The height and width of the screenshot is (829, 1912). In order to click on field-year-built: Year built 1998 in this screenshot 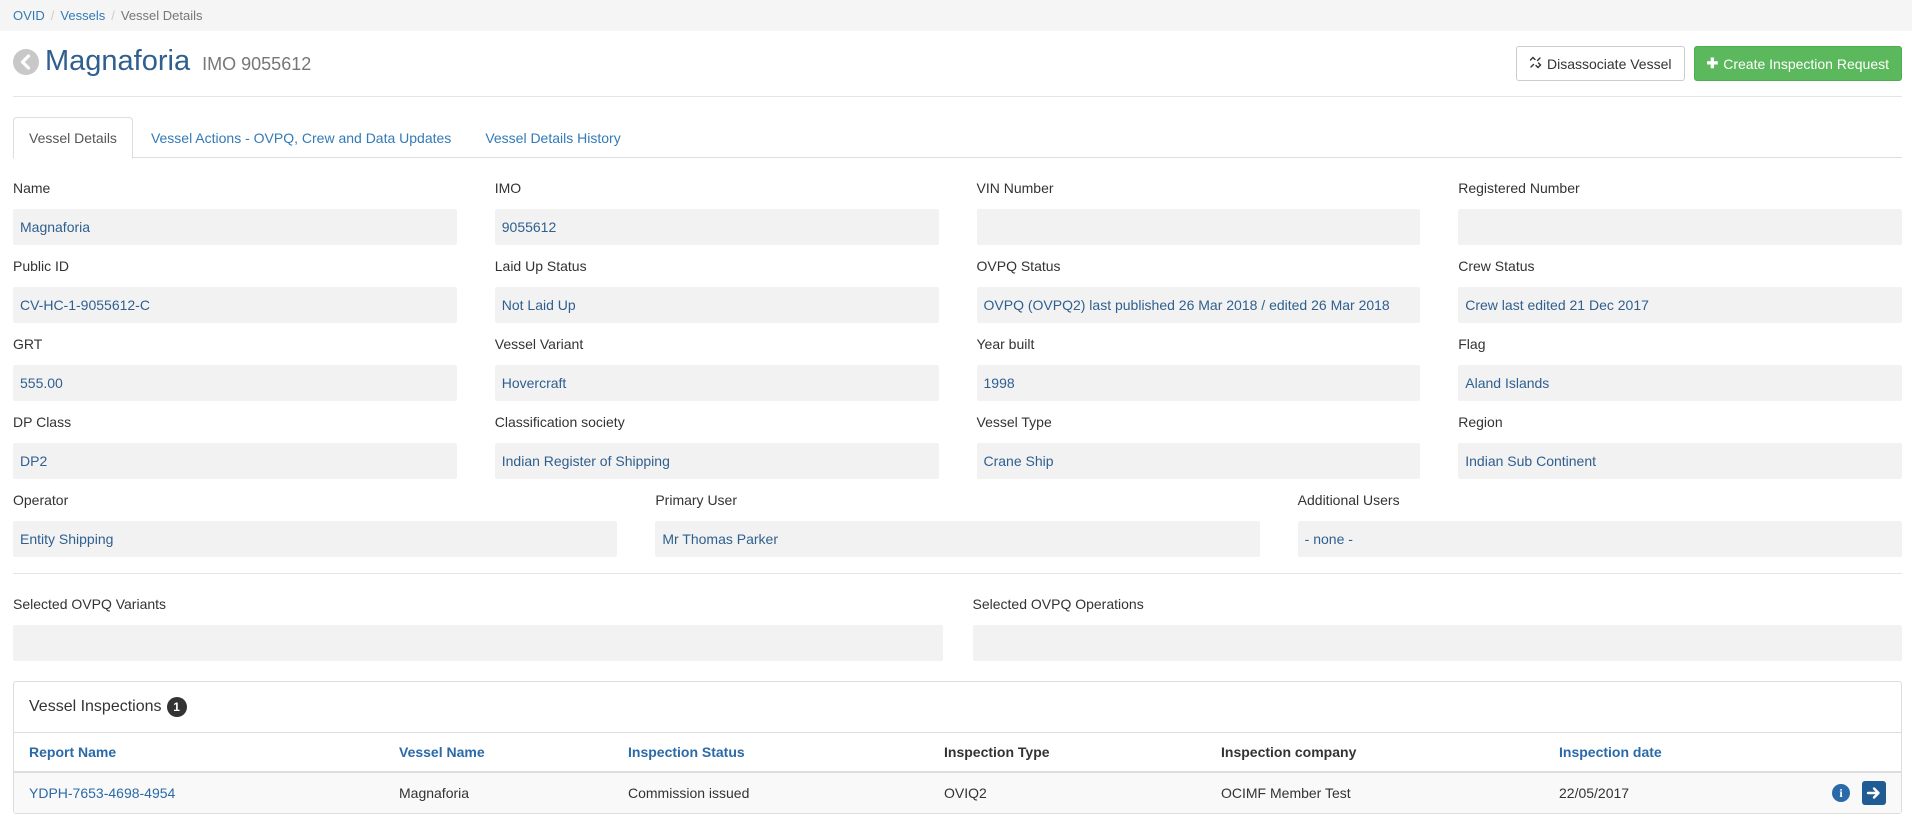, I will do `click(1198, 374)`.